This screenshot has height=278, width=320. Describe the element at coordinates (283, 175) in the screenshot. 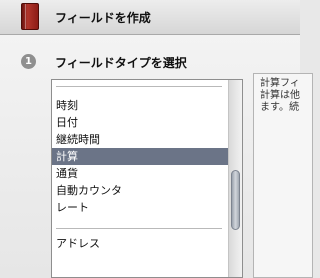

I see `description-panel: 計算フィ 計算は他 ます。続` at that location.